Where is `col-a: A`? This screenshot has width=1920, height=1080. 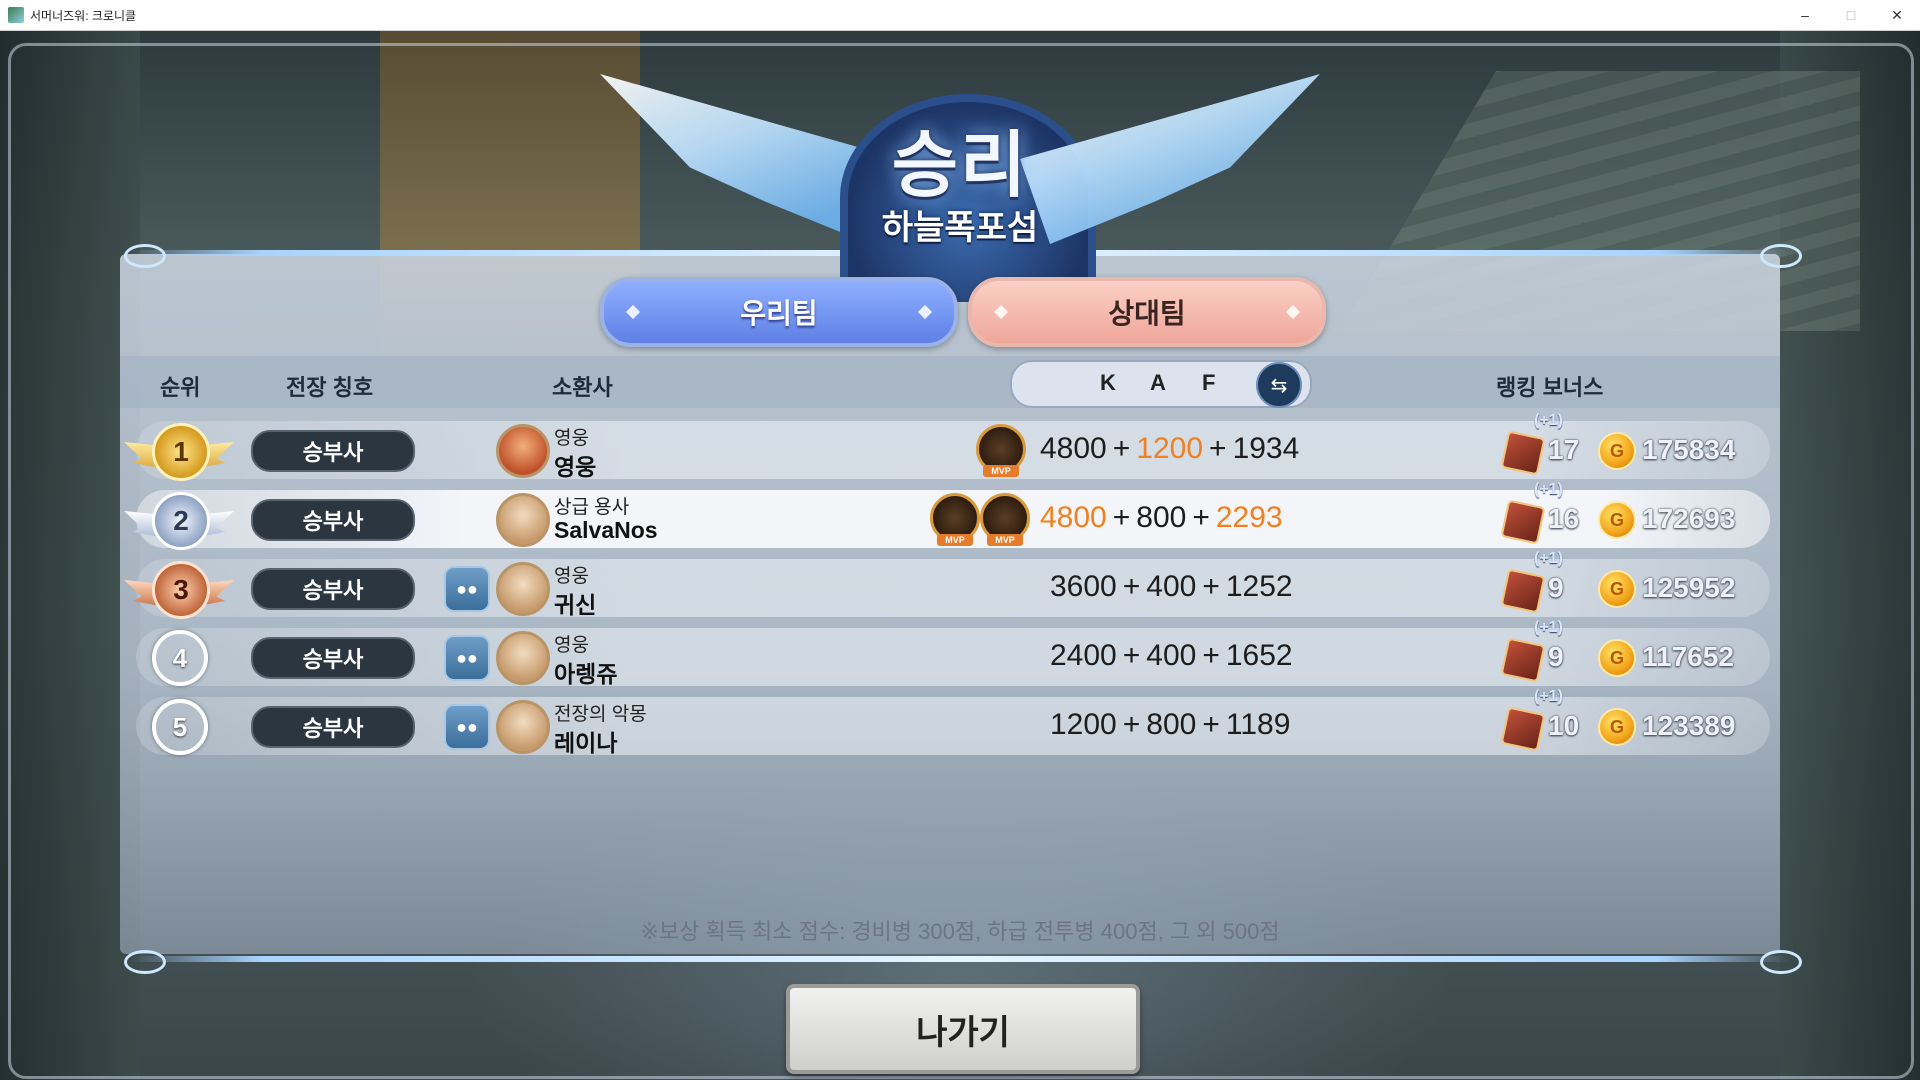 col-a: A is located at coordinates (1158, 382).